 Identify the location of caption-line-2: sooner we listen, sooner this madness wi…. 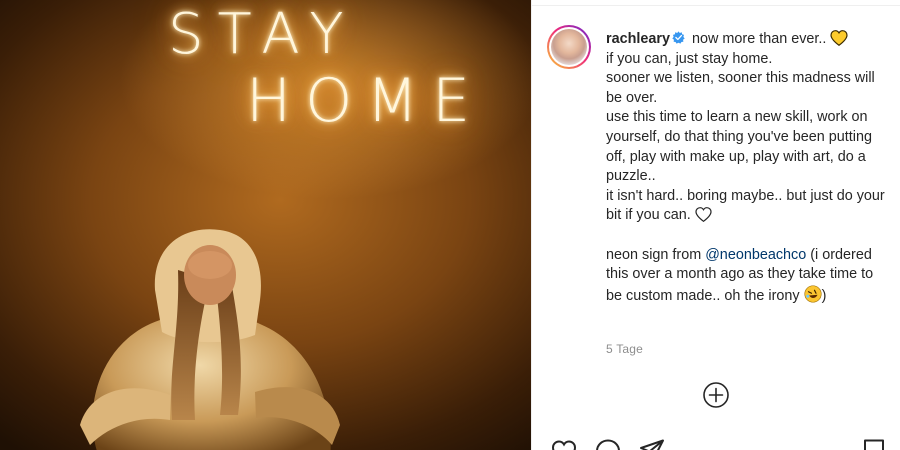
(740, 88).